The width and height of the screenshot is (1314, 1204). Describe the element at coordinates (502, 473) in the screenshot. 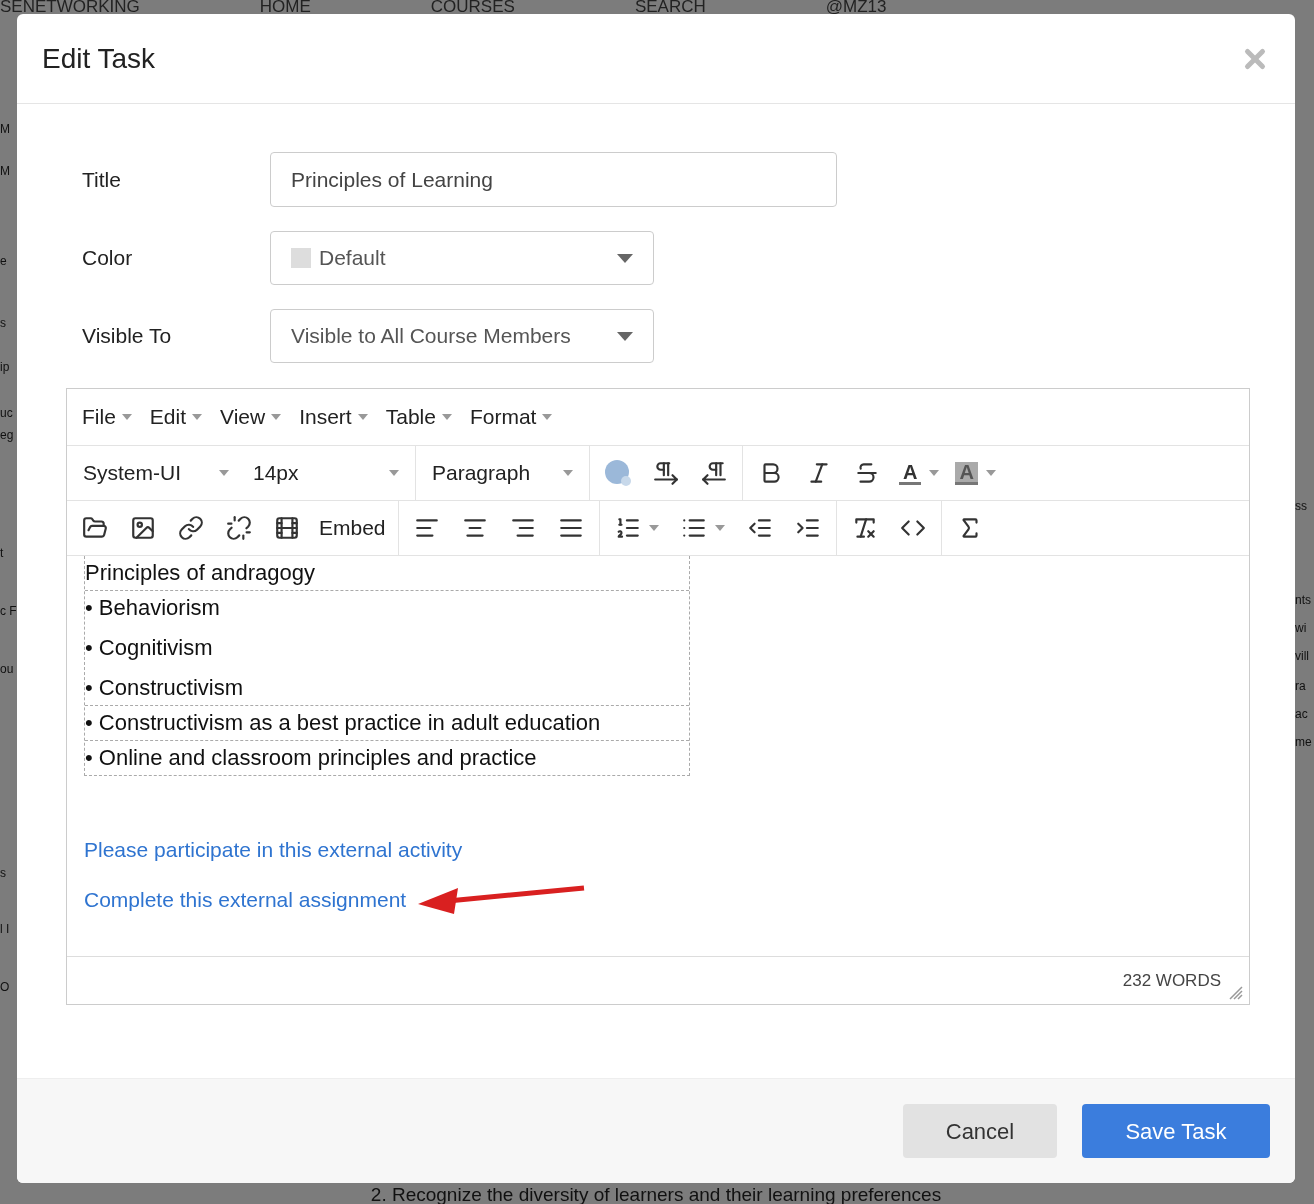

I see `toolbar-dropdown: Paragraph` at that location.